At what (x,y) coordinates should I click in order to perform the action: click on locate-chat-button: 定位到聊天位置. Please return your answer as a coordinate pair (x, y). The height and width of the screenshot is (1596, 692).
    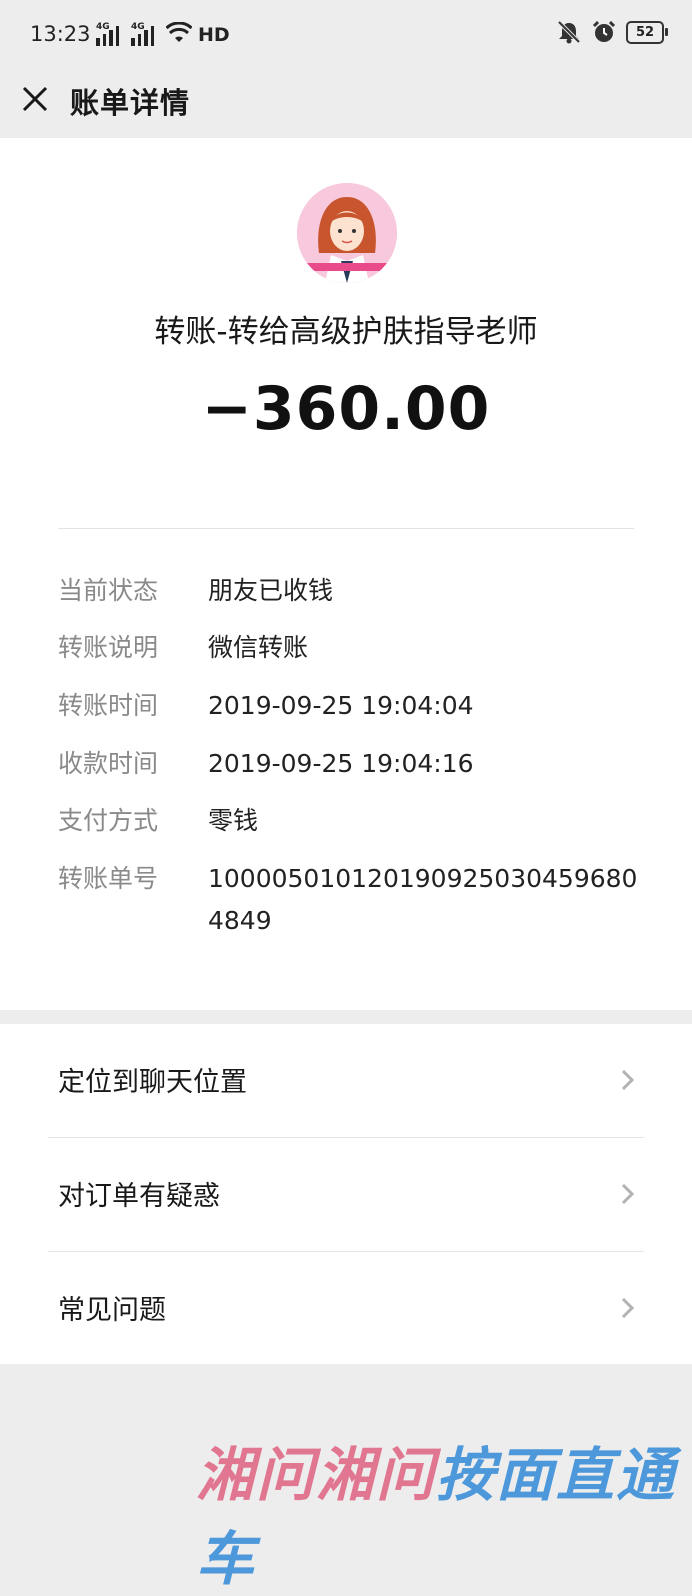
    Looking at the image, I should click on (346, 1080).